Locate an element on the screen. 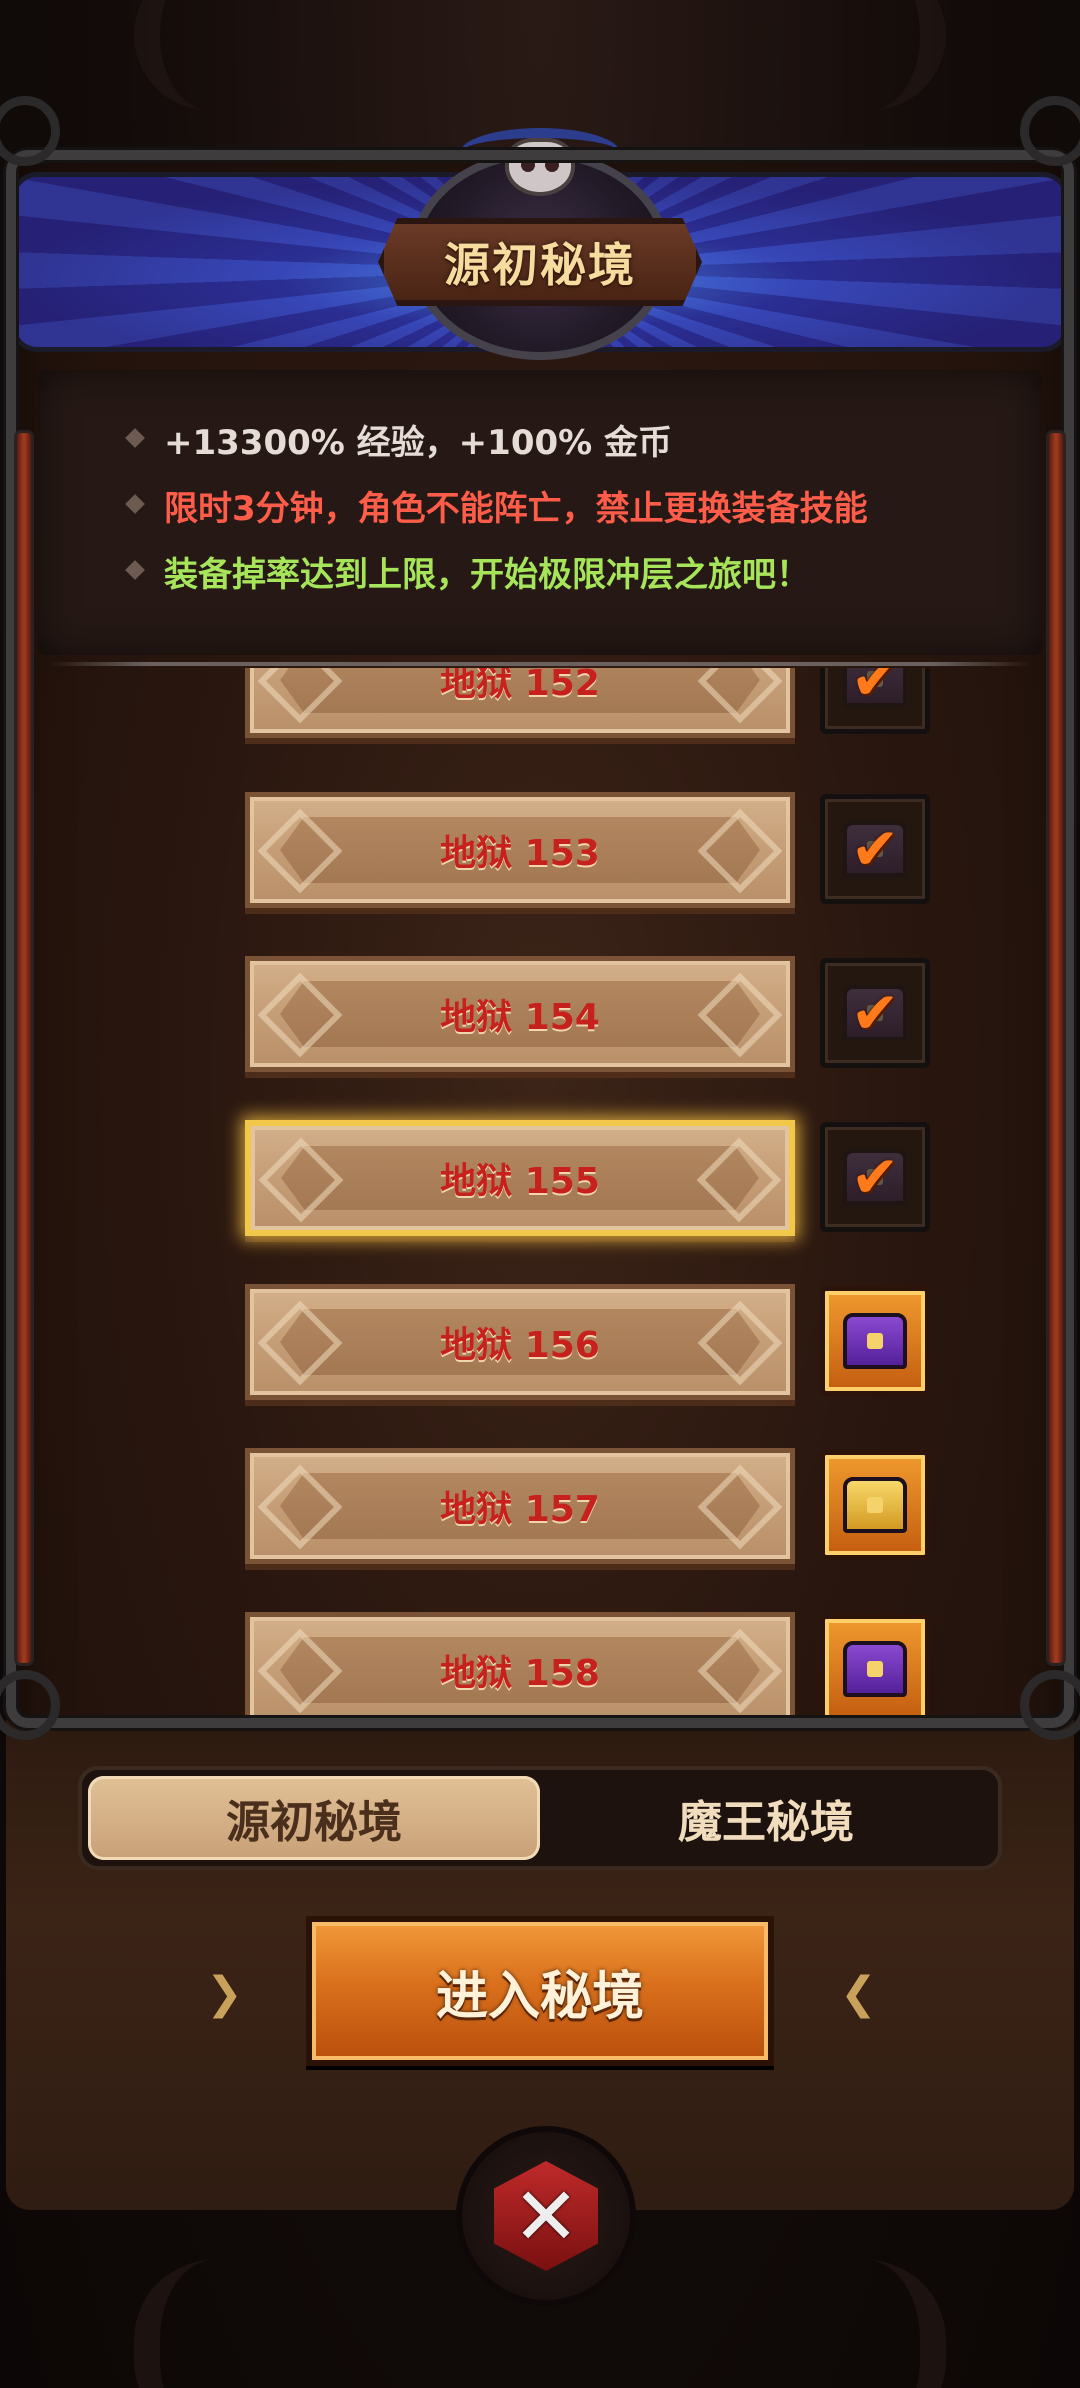 Image resolution: width=1080 pixels, height=2388 pixels. realm-tab-bar: 源初秘境 魔王秘境 is located at coordinates (540, 1818).